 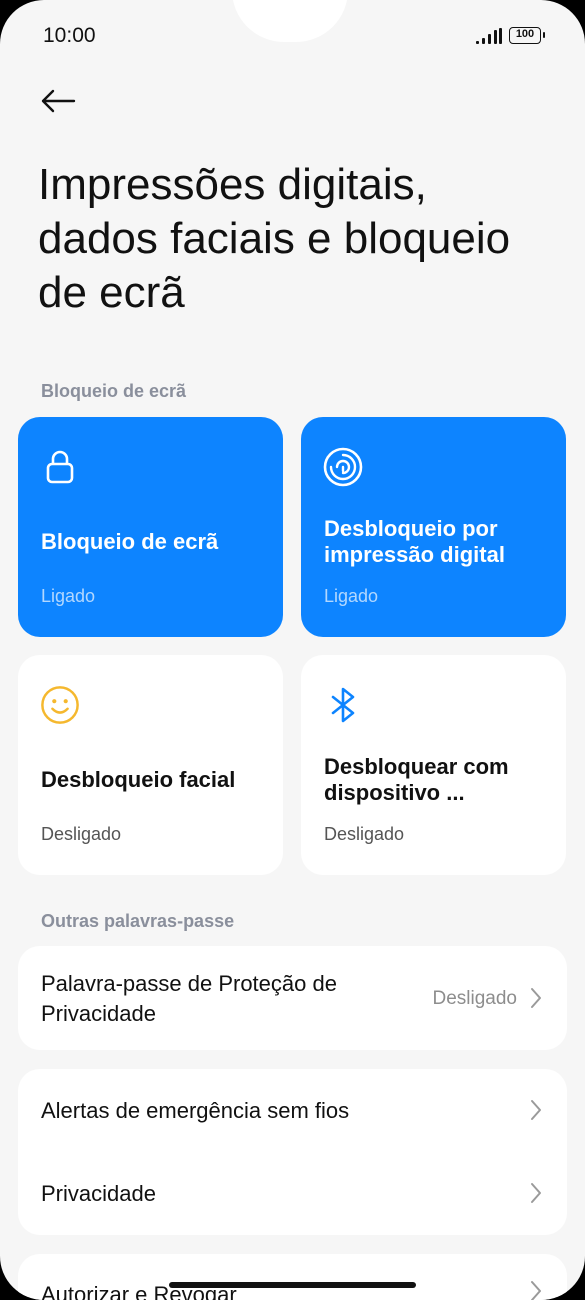 I want to click on row-authorize-revoke: Autorizar e Revogar, so click(x=292, y=1277).